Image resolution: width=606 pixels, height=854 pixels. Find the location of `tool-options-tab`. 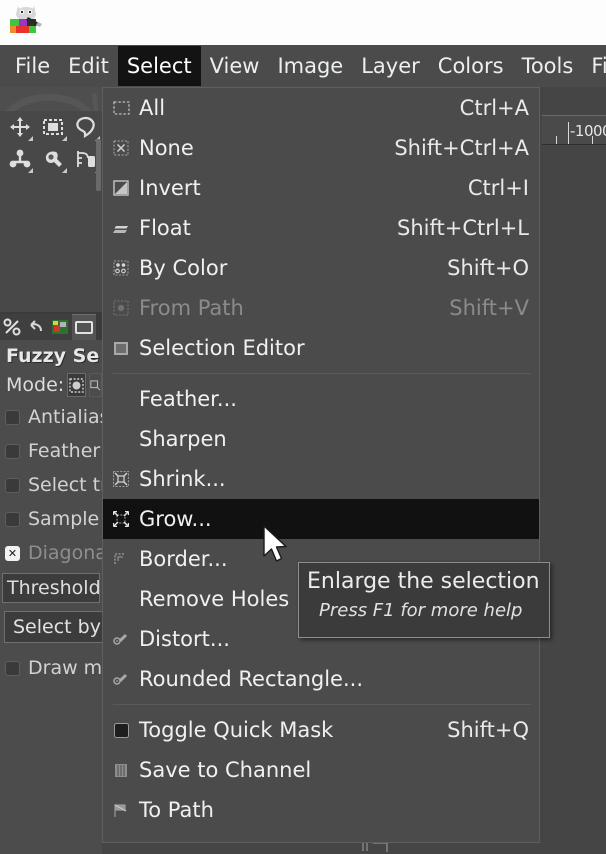

tool-options-tab is located at coordinates (12, 327).